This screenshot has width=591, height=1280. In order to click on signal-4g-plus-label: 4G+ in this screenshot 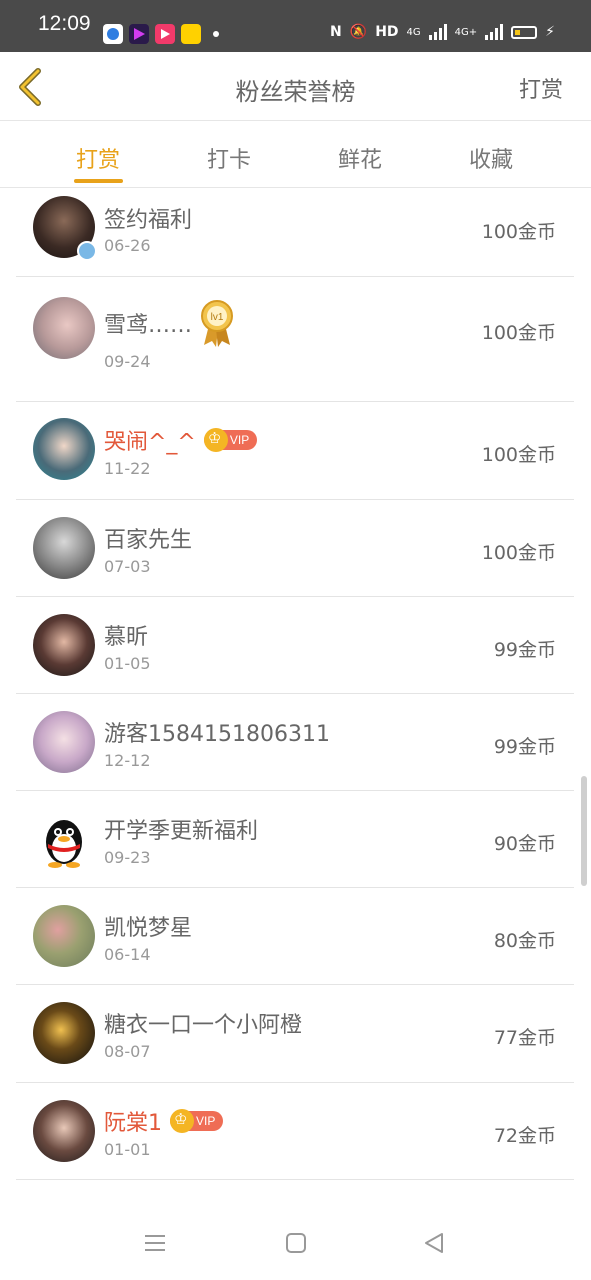, I will do `click(466, 32)`.